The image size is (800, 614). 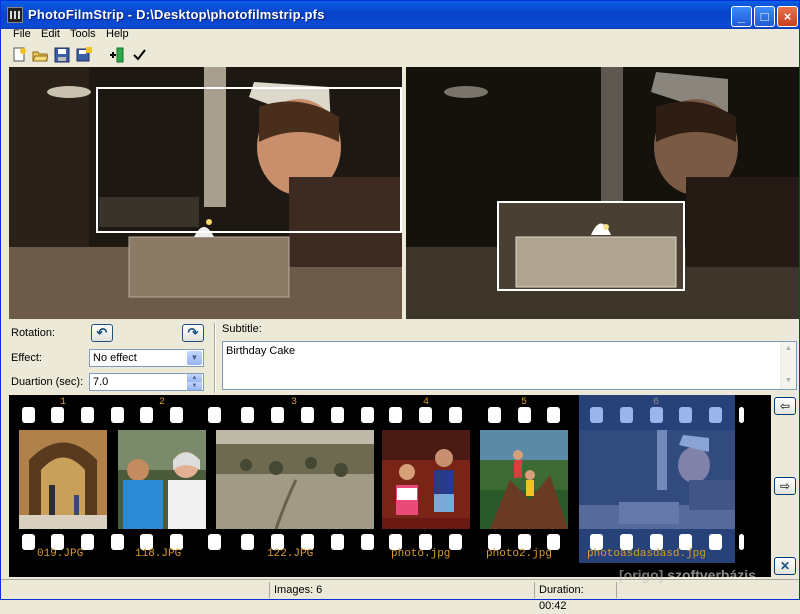 I want to click on frame-filename: photo2.jpg, so click(x=519, y=554).